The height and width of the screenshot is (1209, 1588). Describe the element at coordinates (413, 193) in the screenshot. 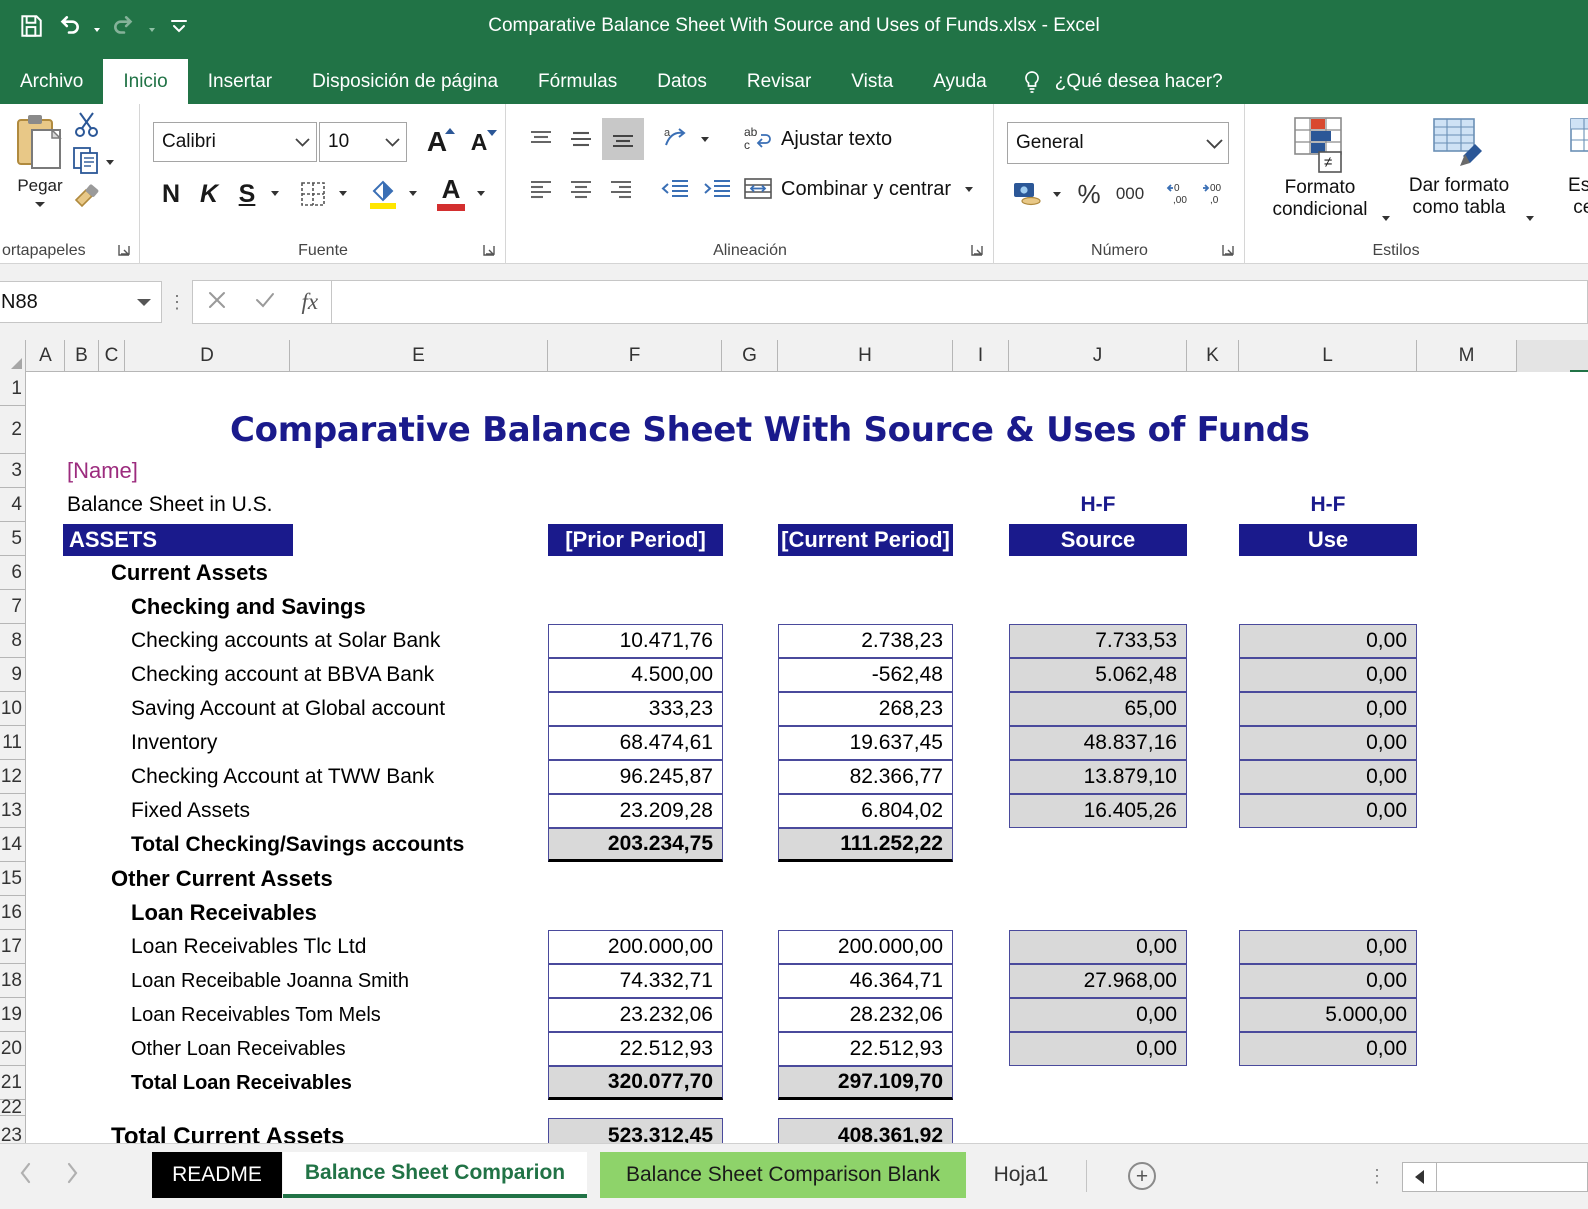

I see `fill-color-dropdown-icon` at that location.